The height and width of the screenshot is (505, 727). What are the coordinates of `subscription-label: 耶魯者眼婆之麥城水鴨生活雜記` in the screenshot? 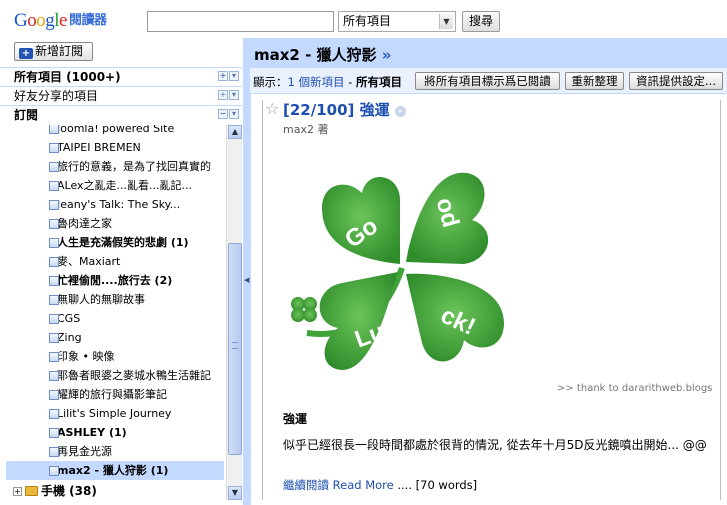 It's located at (134, 375).